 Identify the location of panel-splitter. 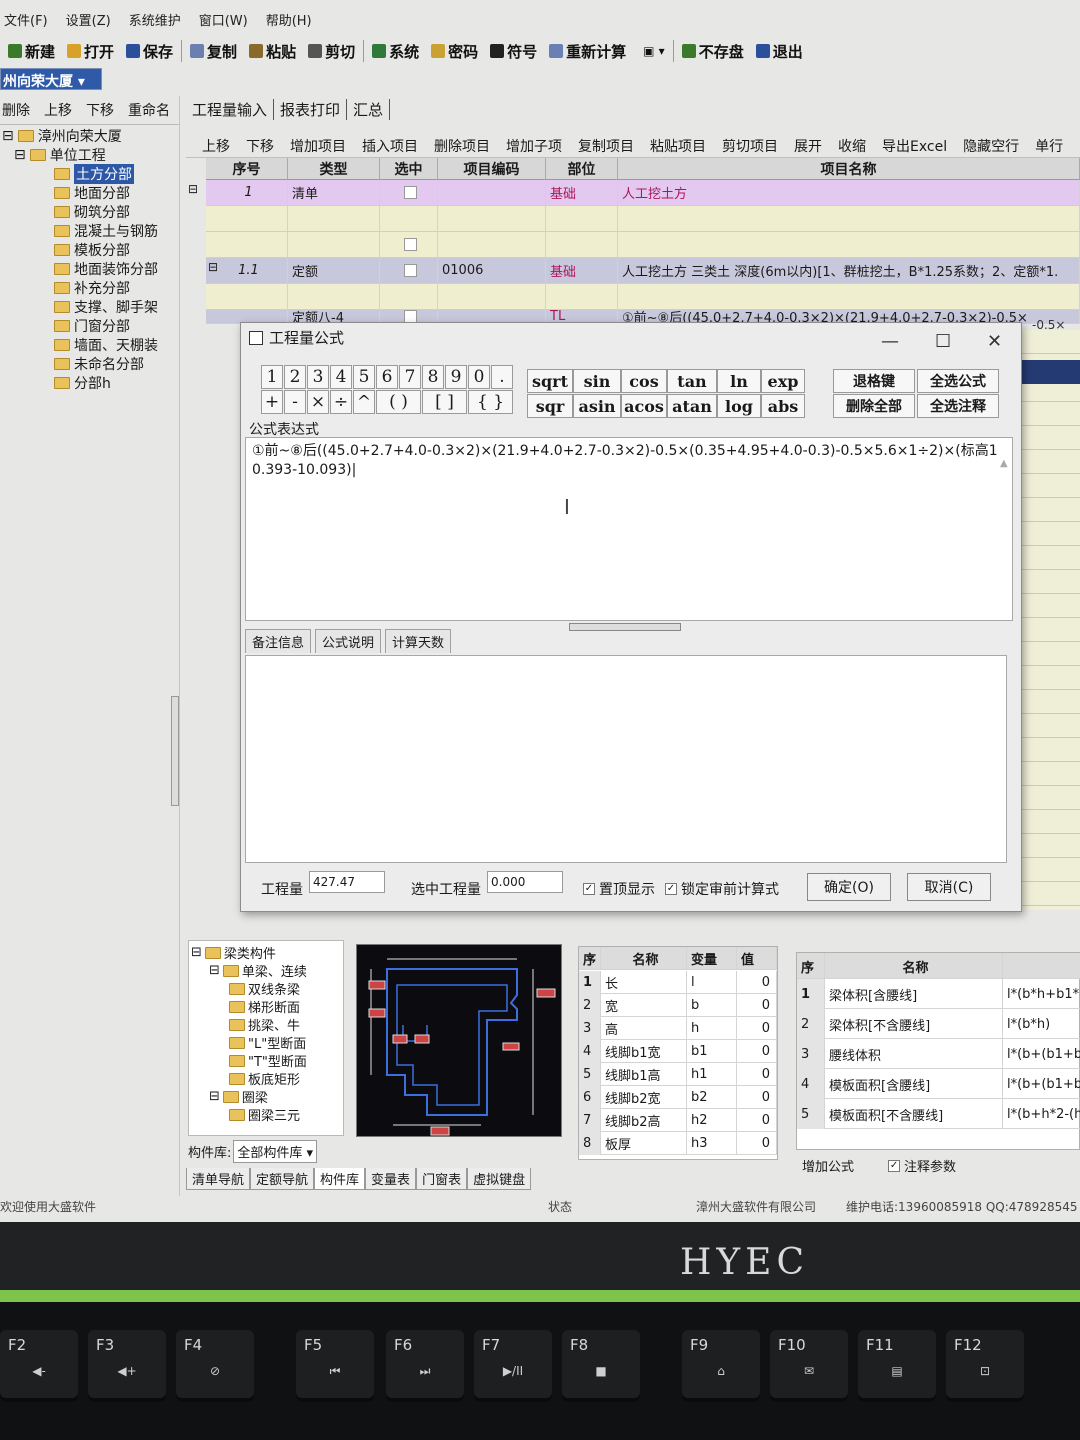
(175, 751).